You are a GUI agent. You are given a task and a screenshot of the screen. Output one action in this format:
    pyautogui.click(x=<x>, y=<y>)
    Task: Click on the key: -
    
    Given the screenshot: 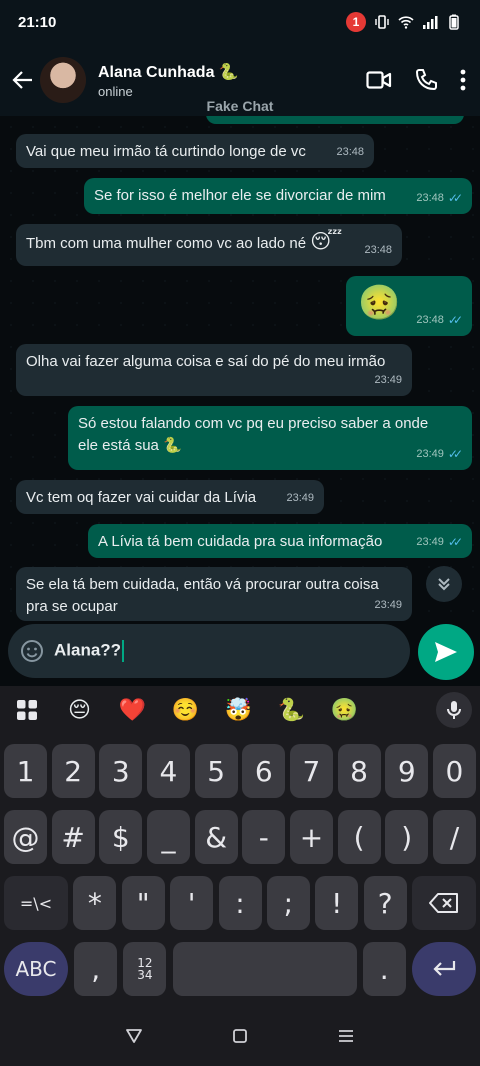 What is the action you would take?
    pyautogui.click(x=264, y=837)
    